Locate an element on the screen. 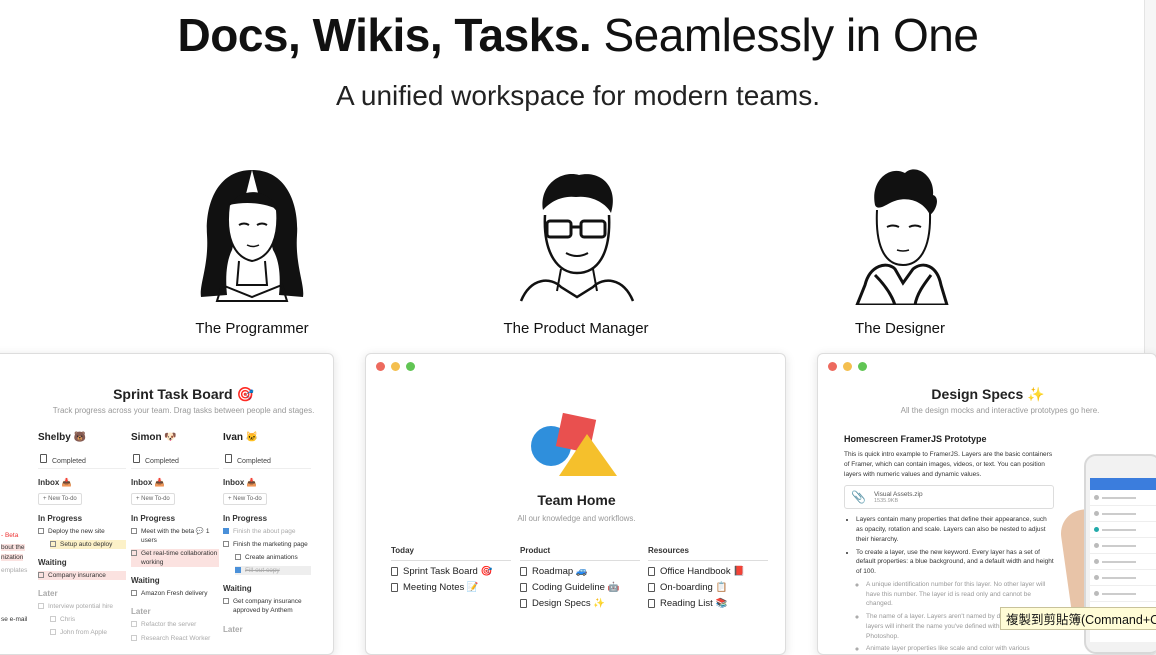 This screenshot has width=1156, height=655. task-item: Refactor the server is located at coordinates (175, 624).